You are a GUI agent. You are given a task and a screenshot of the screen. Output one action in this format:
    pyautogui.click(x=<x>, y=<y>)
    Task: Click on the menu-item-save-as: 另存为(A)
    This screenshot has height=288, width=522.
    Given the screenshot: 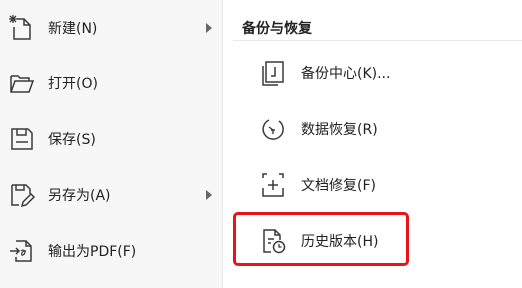 What is the action you would take?
    pyautogui.click(x=111, y=195)
    